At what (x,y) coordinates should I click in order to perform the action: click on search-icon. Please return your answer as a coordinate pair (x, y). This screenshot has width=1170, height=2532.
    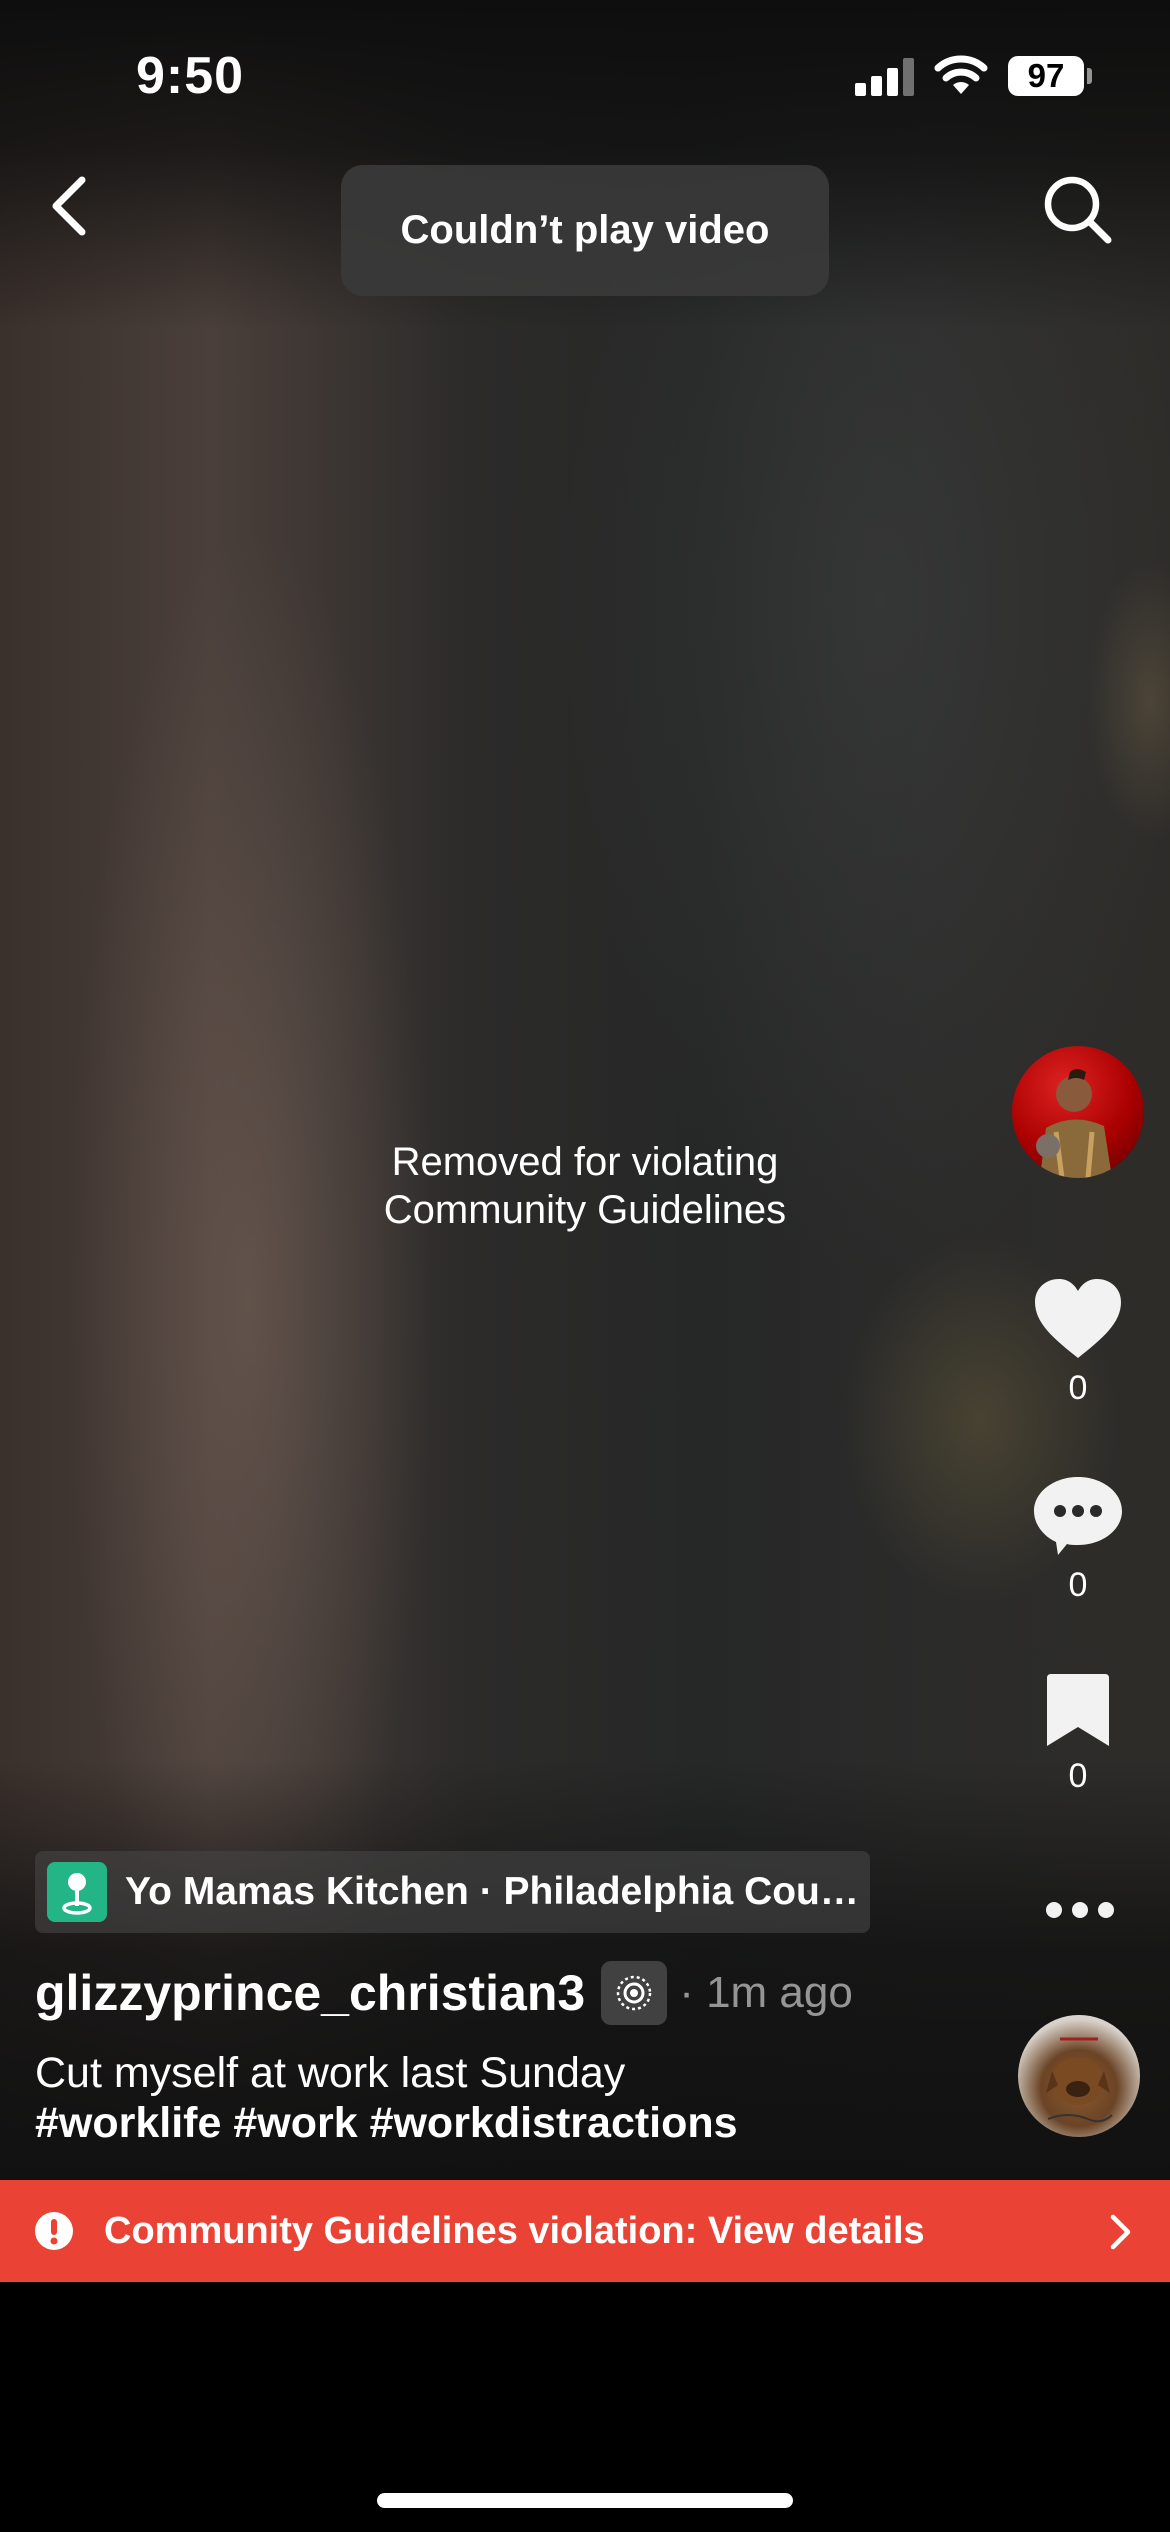
    Looking at the image, I should click on (1078, 210).